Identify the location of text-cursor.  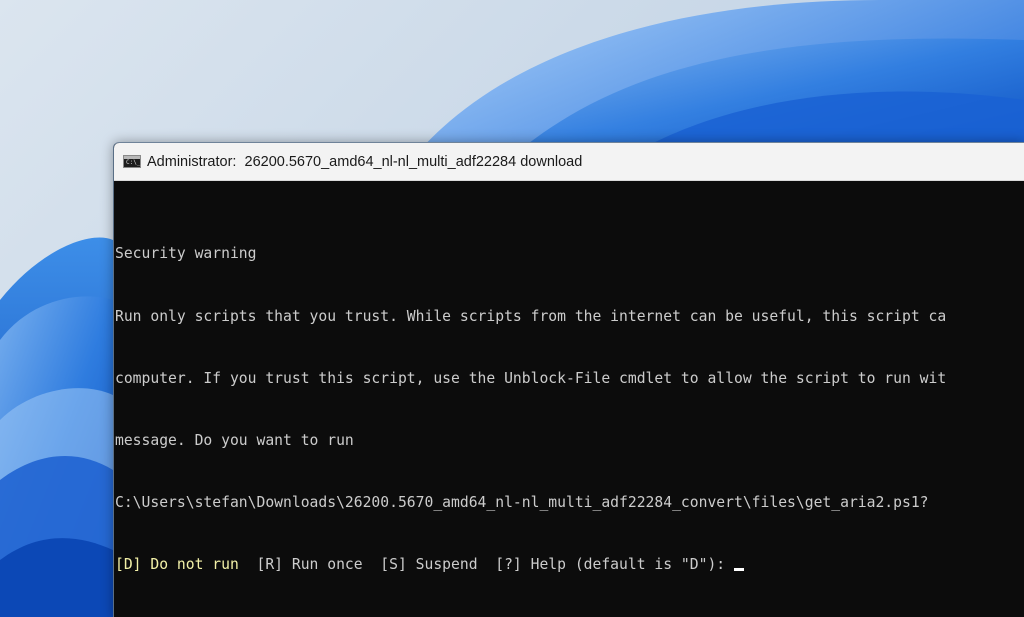
(739, 569).